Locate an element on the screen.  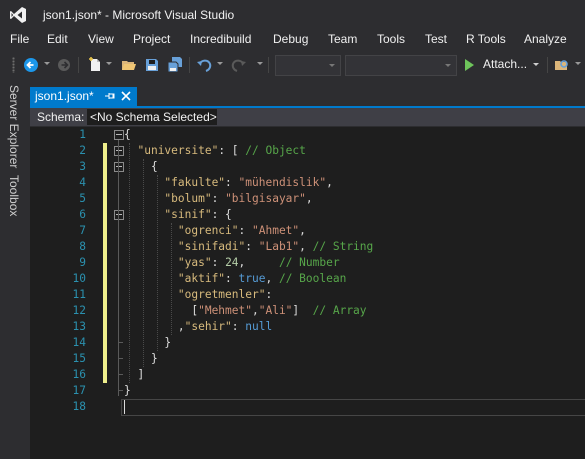
code-token: ] is located at coordinates (302, 310).